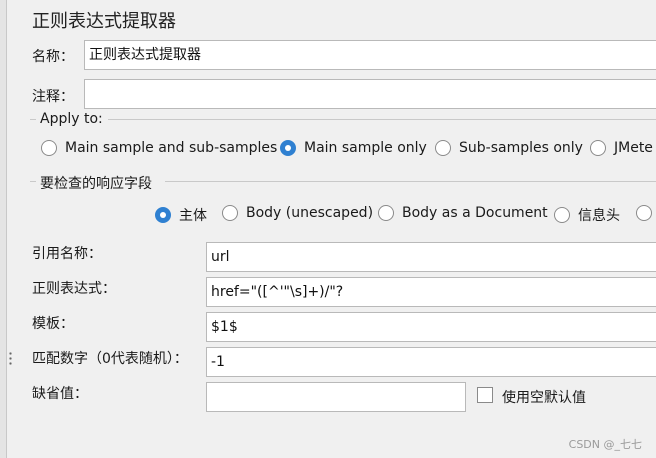  Describe the element at coordinates (410, 181) in the screenshot. I see `field-to-check-separator` at that location.